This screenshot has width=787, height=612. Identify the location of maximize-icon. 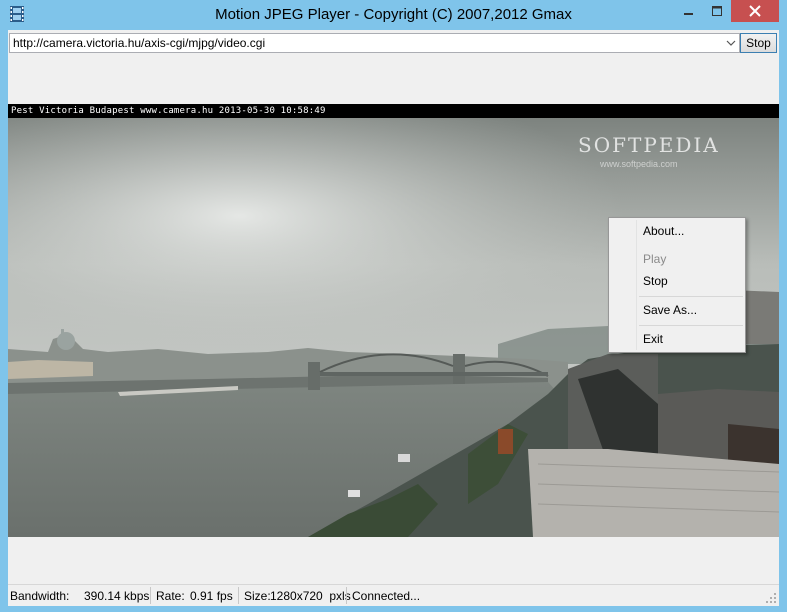
(717, 11).